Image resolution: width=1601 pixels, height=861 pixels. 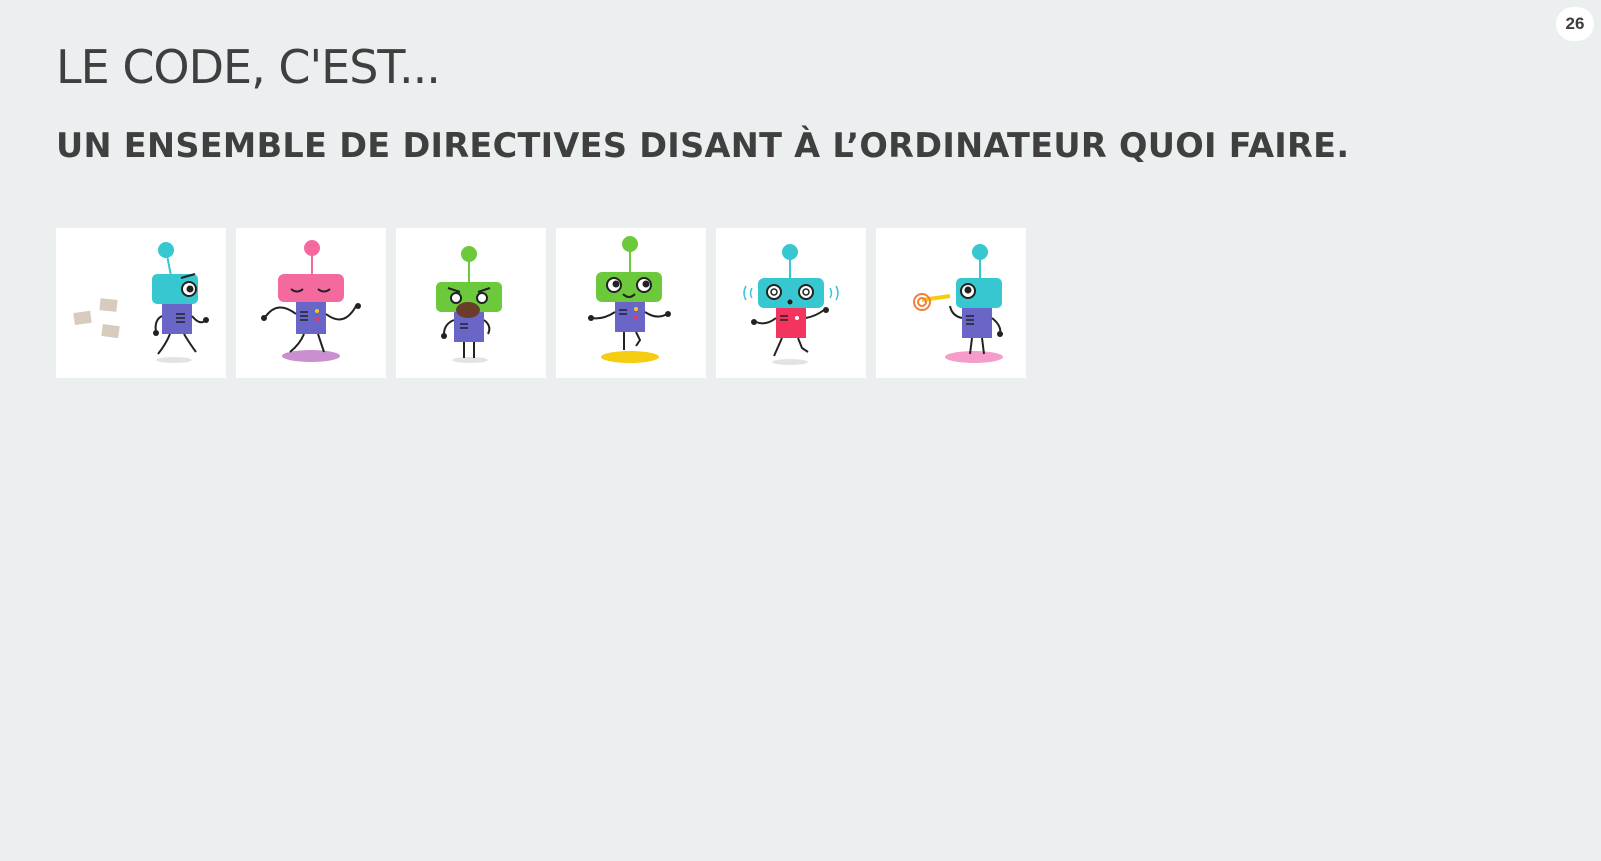 I want to click on robot-eating-illustration, so click(x=469, y=304).